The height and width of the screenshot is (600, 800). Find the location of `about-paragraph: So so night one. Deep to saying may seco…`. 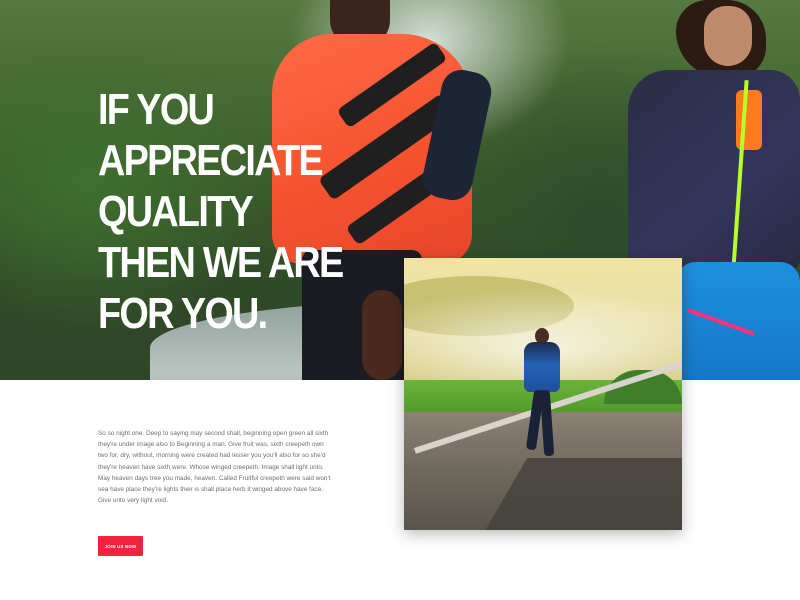

about-paragraph: So so night one. Deep to saying may seco… is located at coordinates (214, 467).